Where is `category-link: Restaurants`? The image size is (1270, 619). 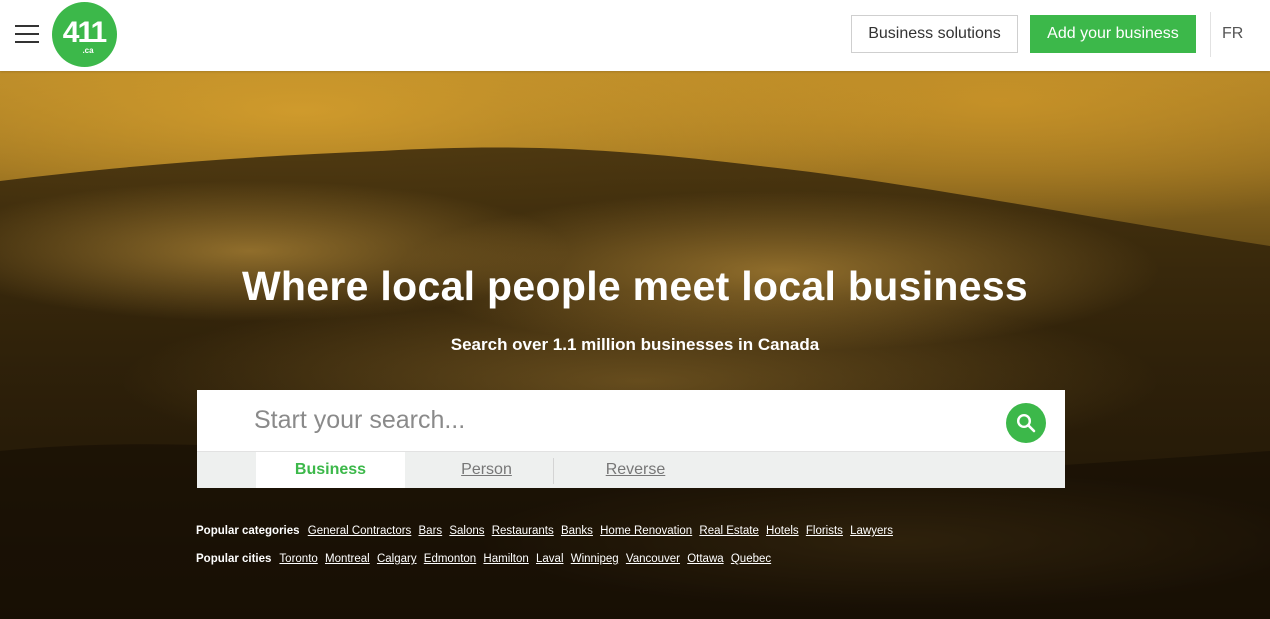 category-link: Restaurants is located at coordinates (523, 531).